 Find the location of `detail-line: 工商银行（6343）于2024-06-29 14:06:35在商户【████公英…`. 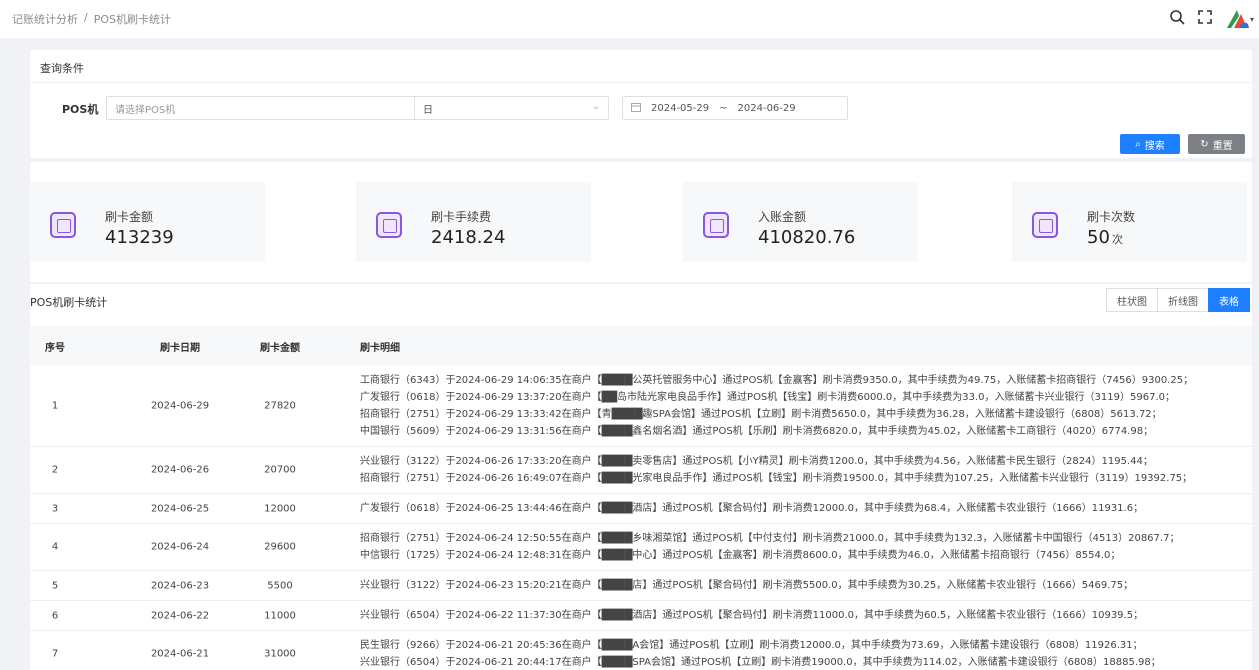

detail-line: 工商银行（6343）于2024-06-29 14:06:35在商户【████公英… is located at coordinates (777, 380).